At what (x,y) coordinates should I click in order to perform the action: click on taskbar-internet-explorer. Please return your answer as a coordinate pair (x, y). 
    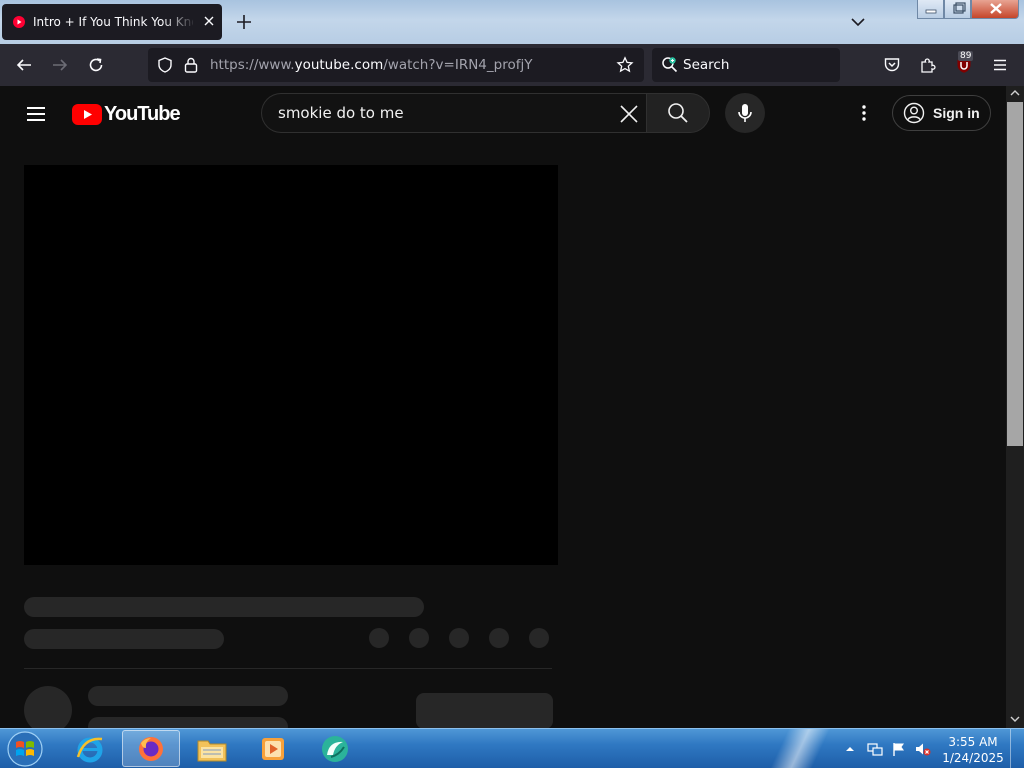
    Looking at the image, I should click on (90, 748).